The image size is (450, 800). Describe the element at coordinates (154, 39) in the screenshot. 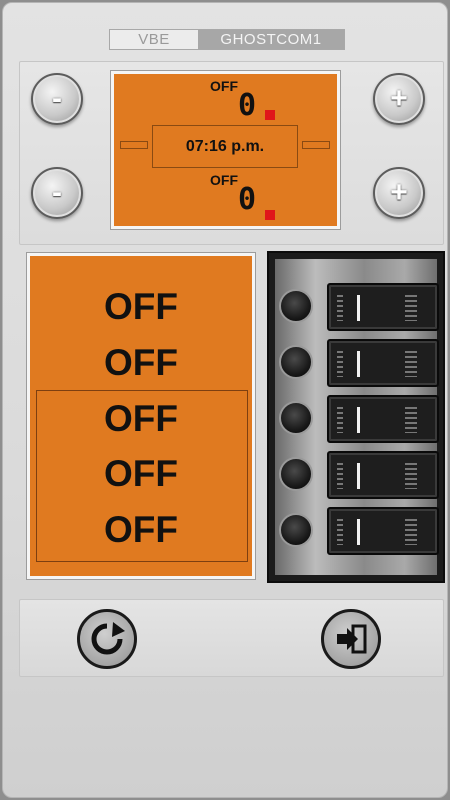

I see `tab-vbe: VBE` at that location.